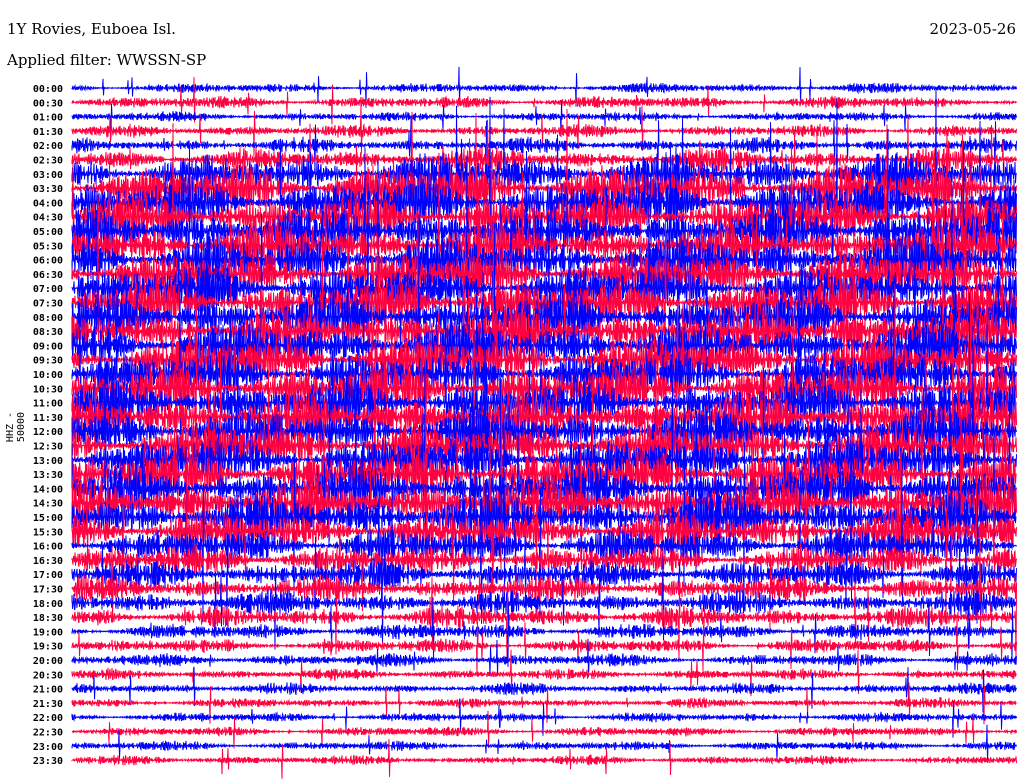 The width and height of the screenshot is (1024, 780). What do you see at coordinates (48, 418) in the screenshot?
I see `row-time-label: 11:30` at bounding box center [48, 418].